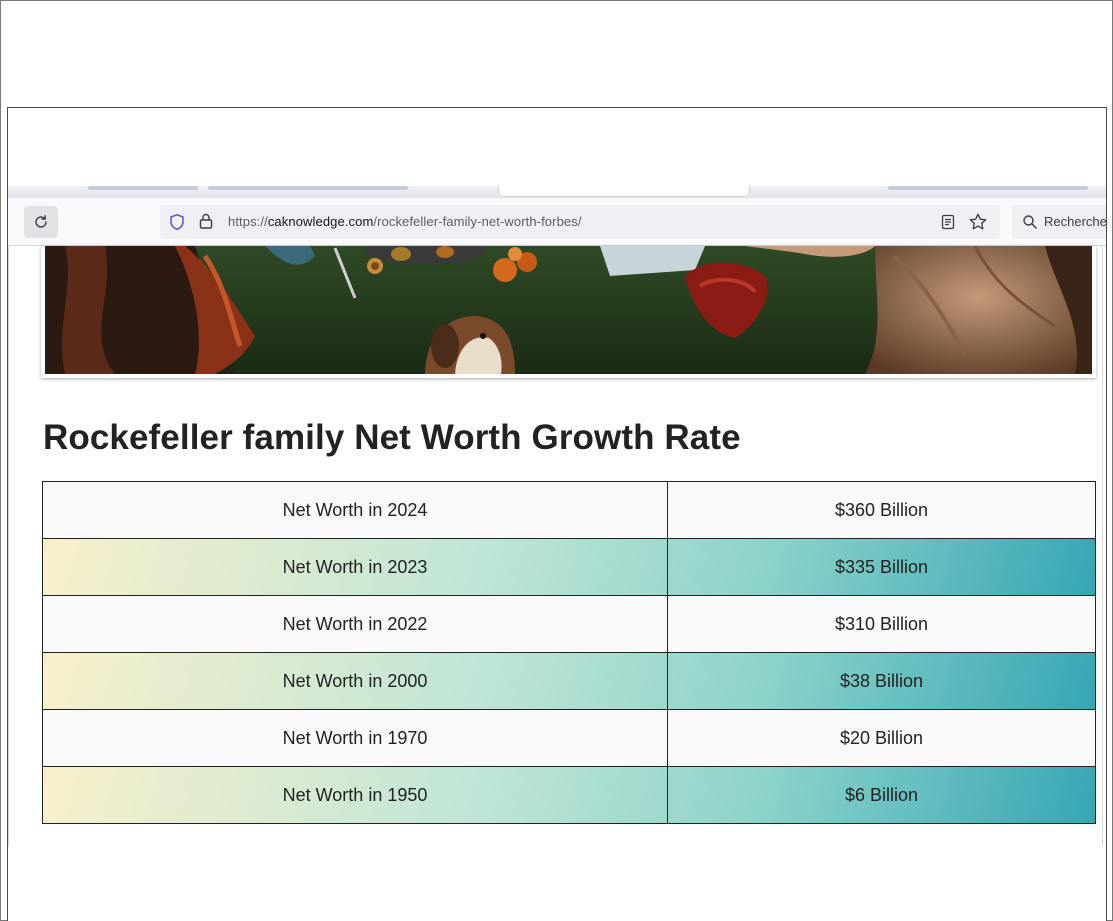  Describe the element at coordinates (1030, 224) in the screenshot. I see `search-icon` at that location.